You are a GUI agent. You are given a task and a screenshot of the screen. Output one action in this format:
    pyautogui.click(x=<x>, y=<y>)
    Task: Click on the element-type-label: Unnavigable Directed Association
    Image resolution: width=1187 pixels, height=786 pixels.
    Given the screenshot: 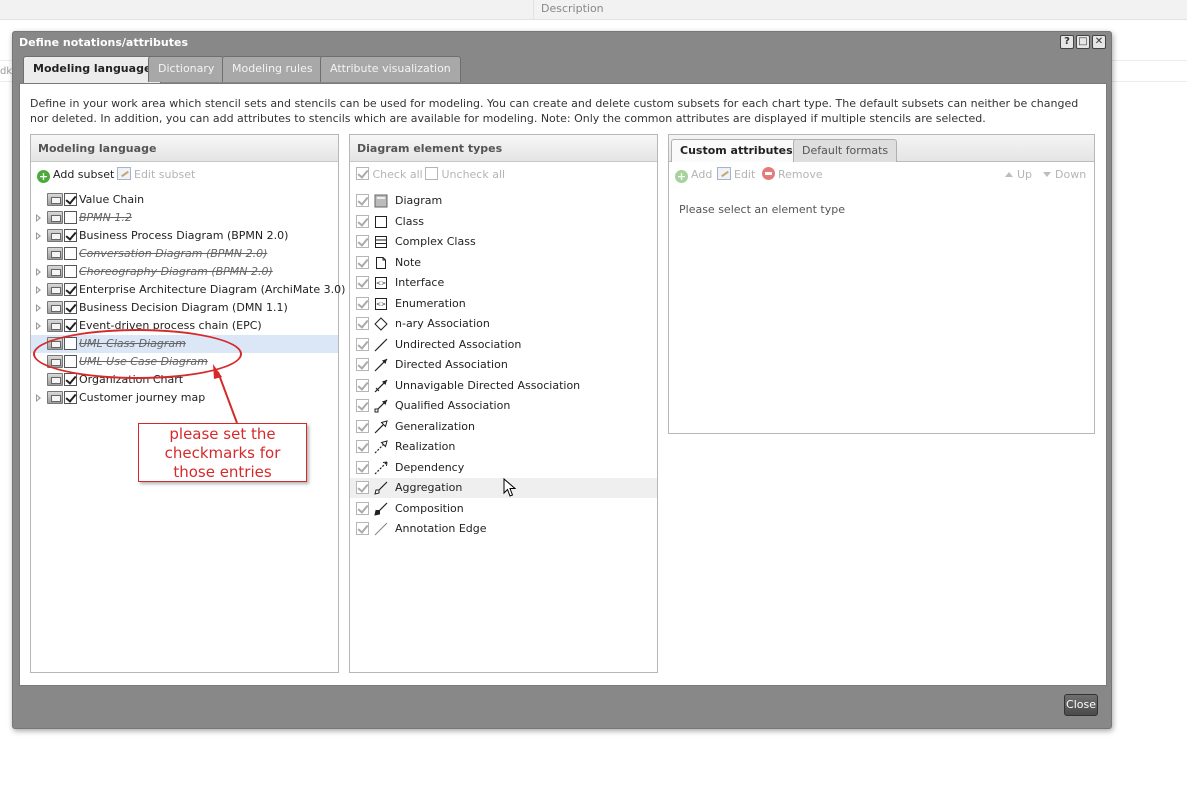 What is the action you would take?
    pyautogui.click(x=488, y=385)
    